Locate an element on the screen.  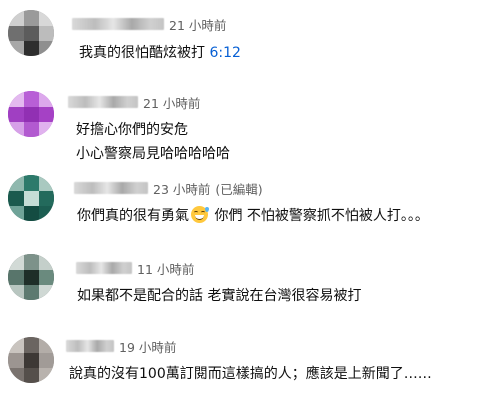
grinning-sweat-emoji-icon is located at coordinates (200, 214).